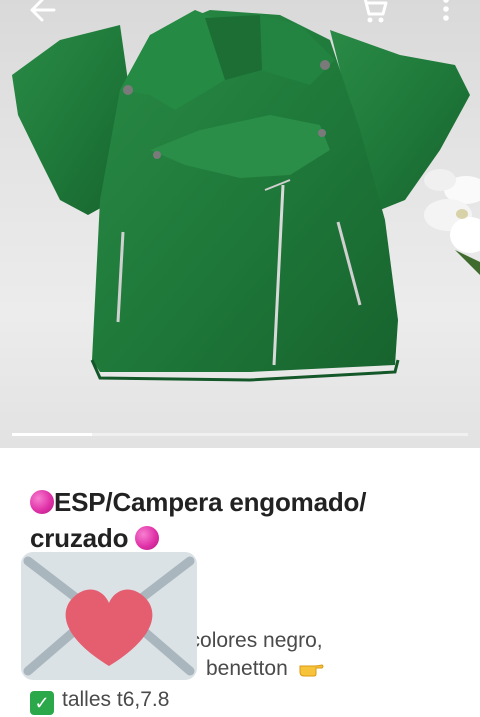 This screenshot has width=480, height=717. I want to click on desc-row-3: ✓ talles t6,7.8, so click(250, 700).